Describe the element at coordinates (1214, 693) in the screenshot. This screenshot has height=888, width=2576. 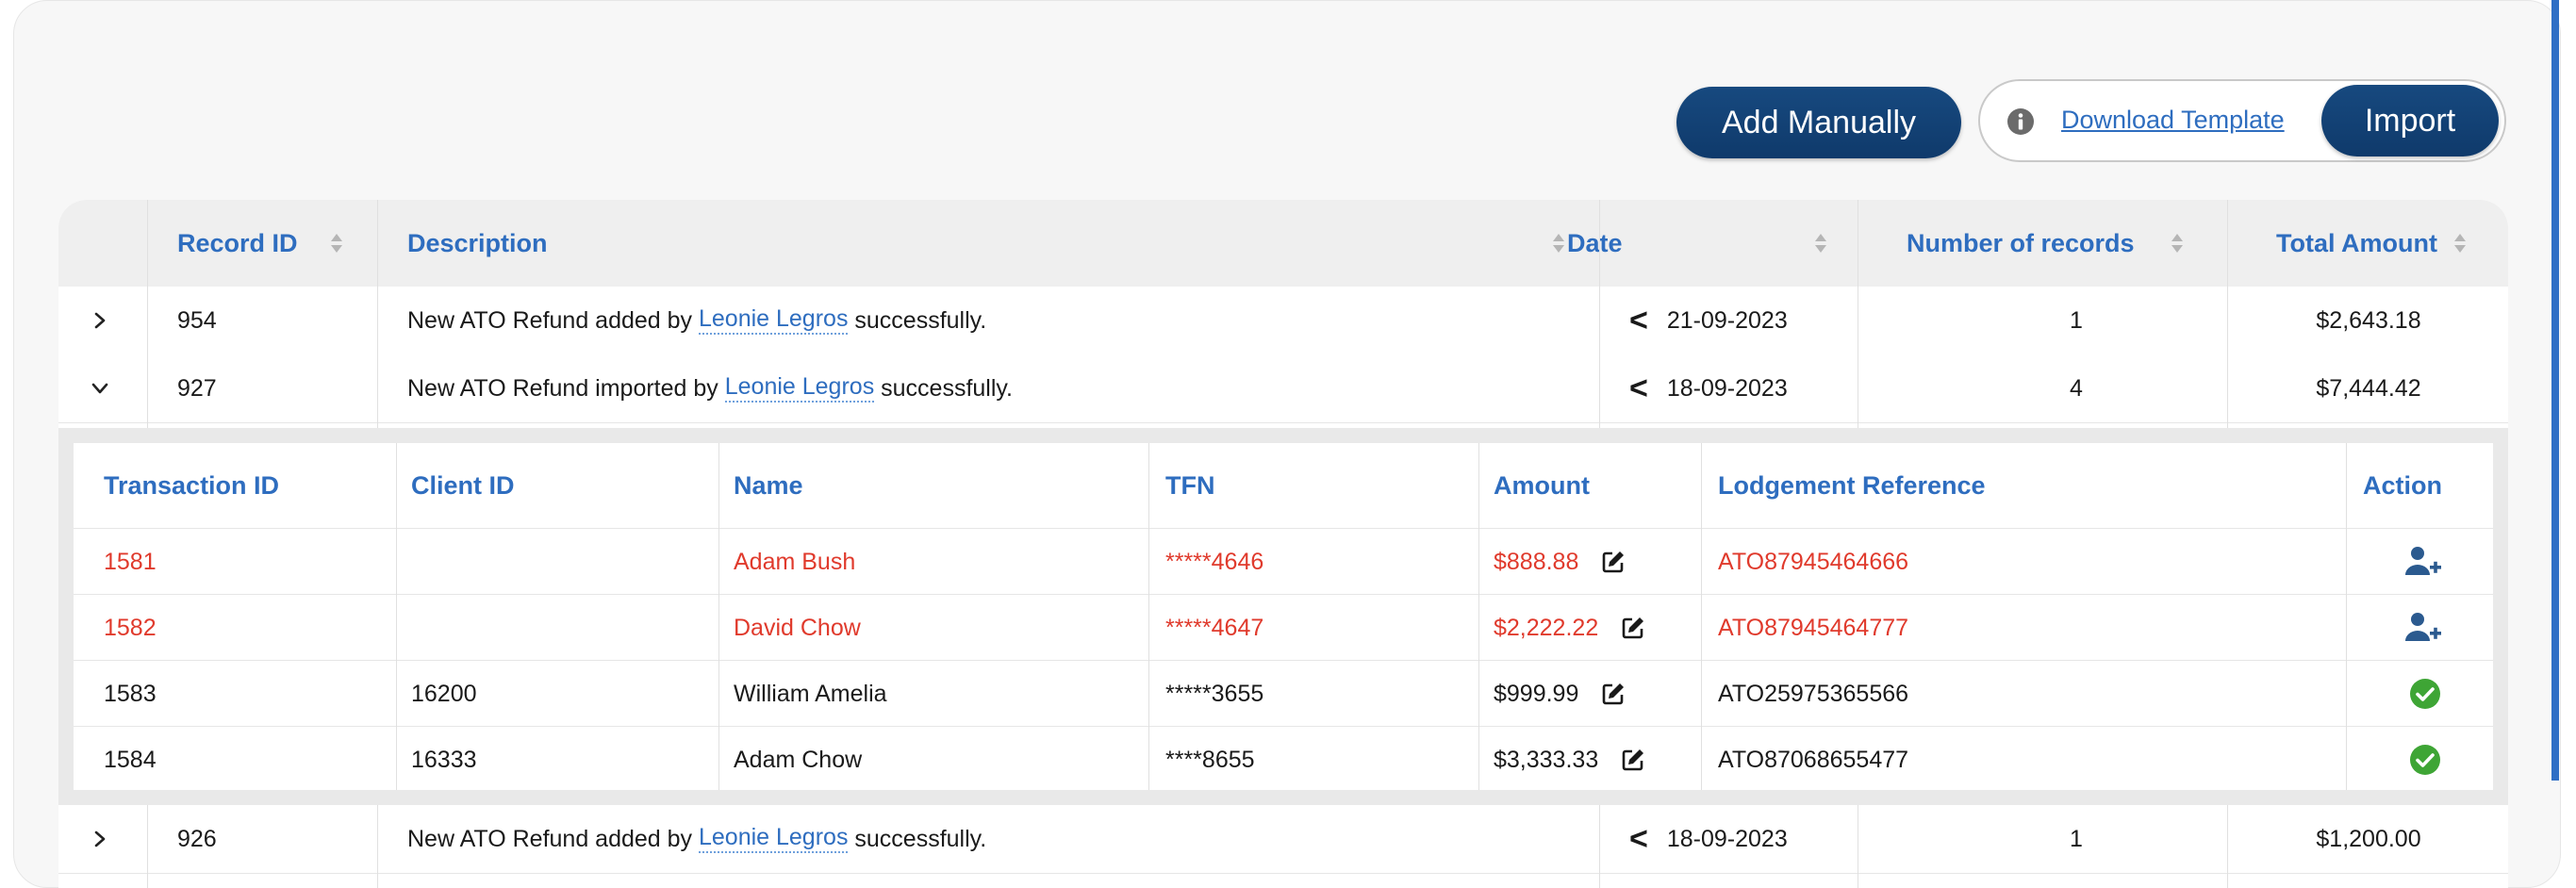
I see `transaction-tfn: *****3655` at that location.